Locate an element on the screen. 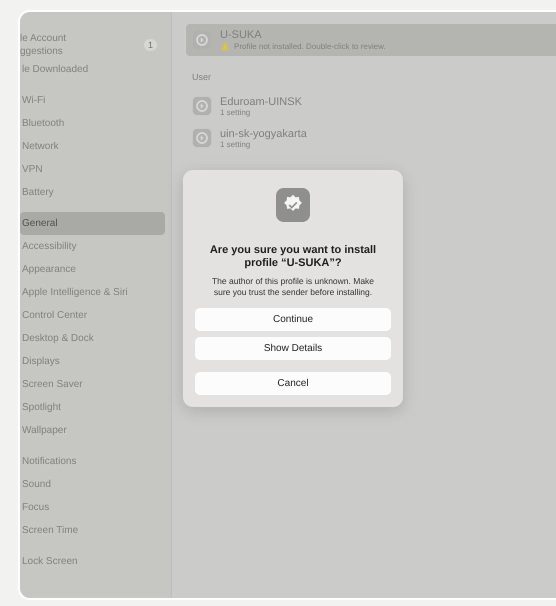  sidebar-item: Network is located at coordinates (92, 146).